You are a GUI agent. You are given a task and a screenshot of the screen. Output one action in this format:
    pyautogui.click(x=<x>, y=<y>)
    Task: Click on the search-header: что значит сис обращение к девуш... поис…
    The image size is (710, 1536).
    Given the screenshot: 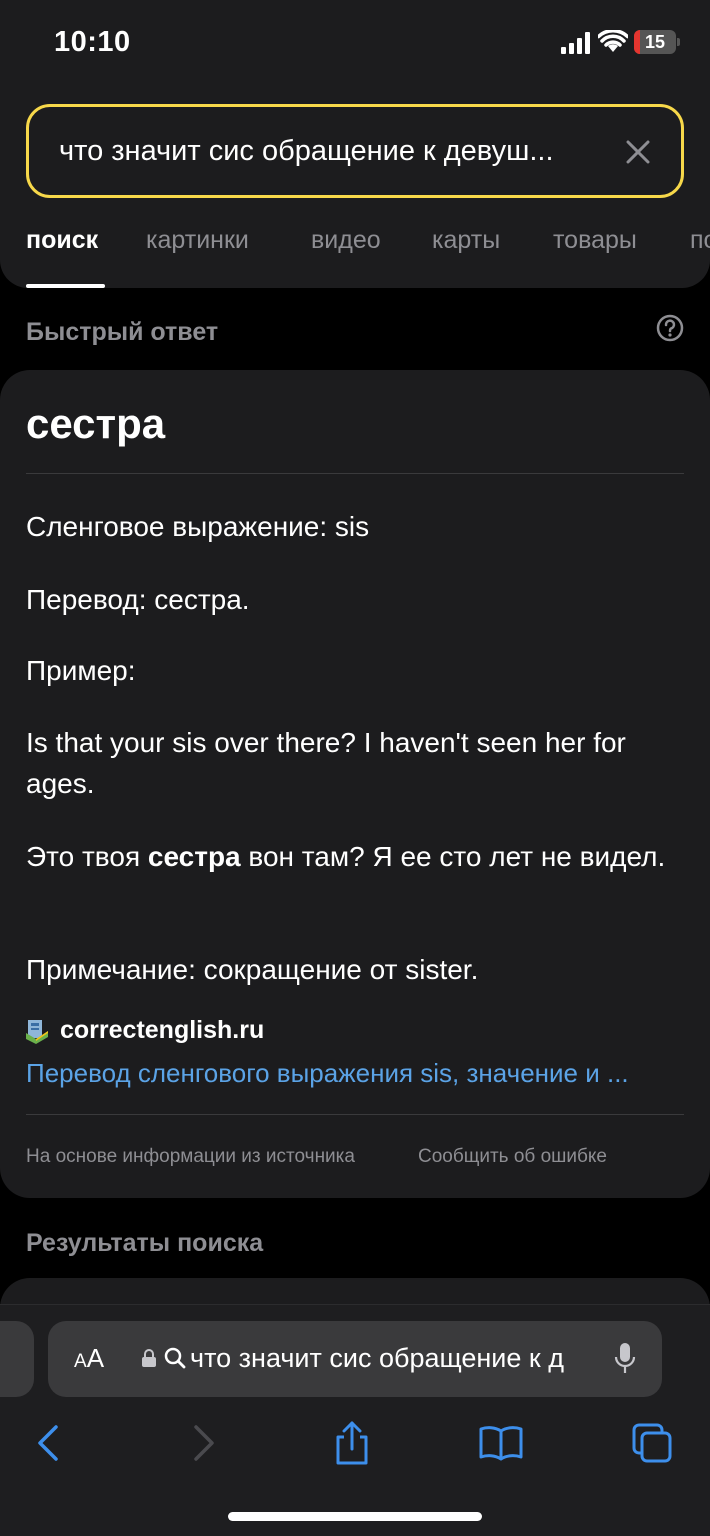 What is the action you would take?
    pyautogui.click(x=355, y=187)
    